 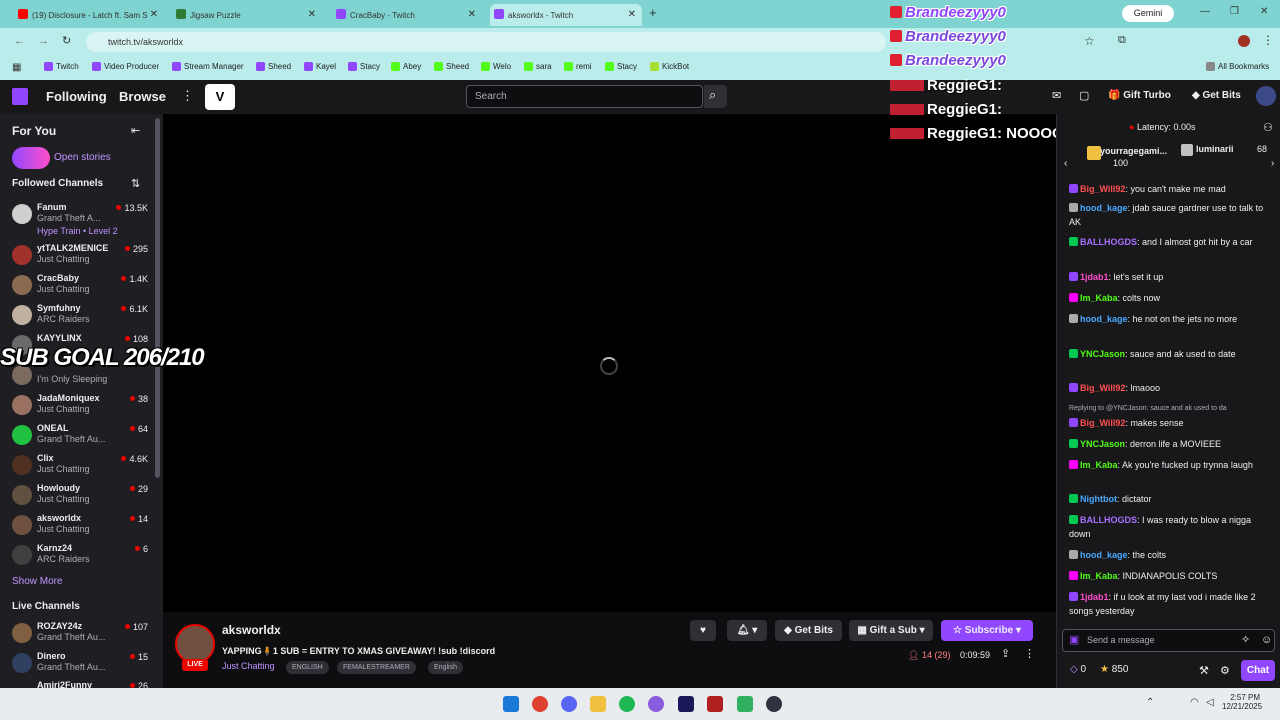 What do you see at coordinates (598, 704) in the screenshot?
I see `folder-icon` at bounding box center [598, 704].